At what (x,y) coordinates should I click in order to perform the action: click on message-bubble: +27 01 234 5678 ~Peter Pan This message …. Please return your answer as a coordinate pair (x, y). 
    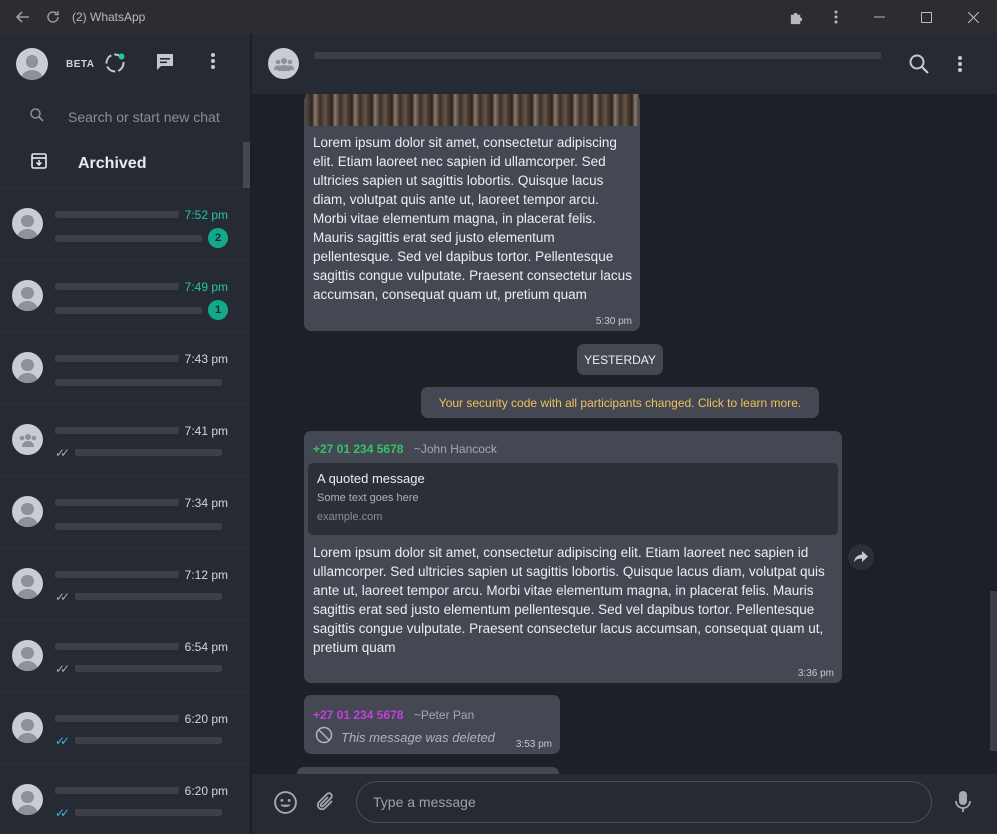
    Looking at the image, I should click on (432, 724).